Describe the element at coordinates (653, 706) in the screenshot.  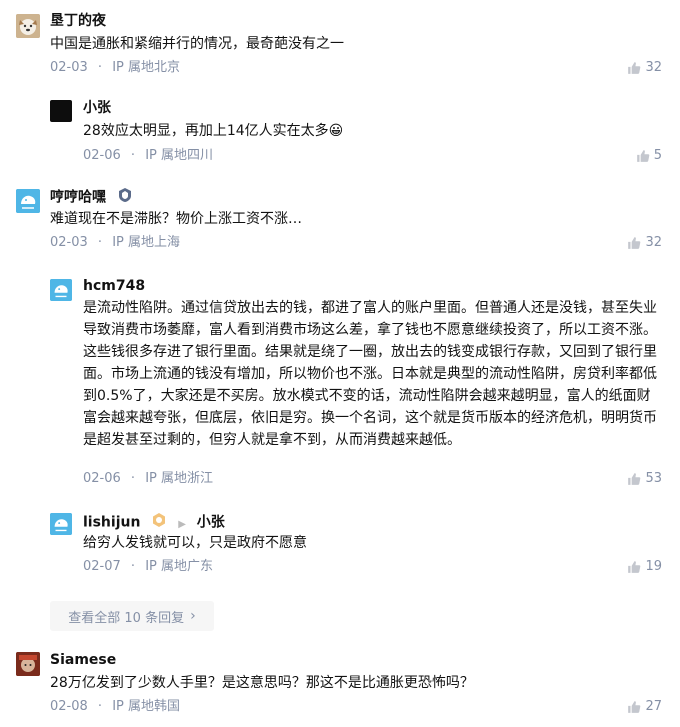
I see `like-count: 27` at that location.